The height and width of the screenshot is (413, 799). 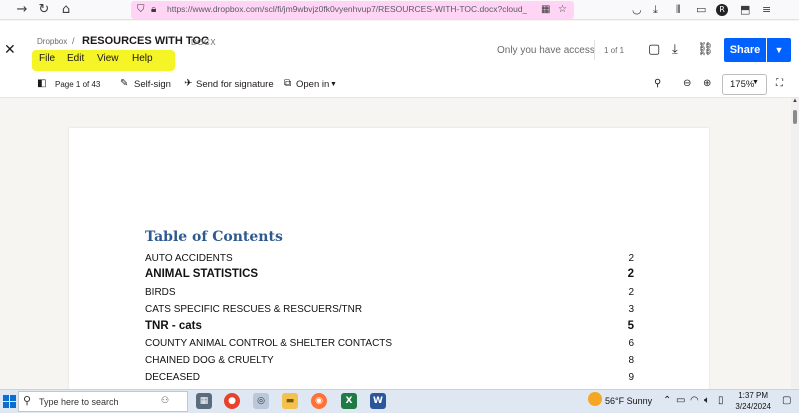 What do you see at coordinates (235, 84) in the screenshot?
I see `send-for-signature-button: Send for signature` at bounding box center [235, 84].